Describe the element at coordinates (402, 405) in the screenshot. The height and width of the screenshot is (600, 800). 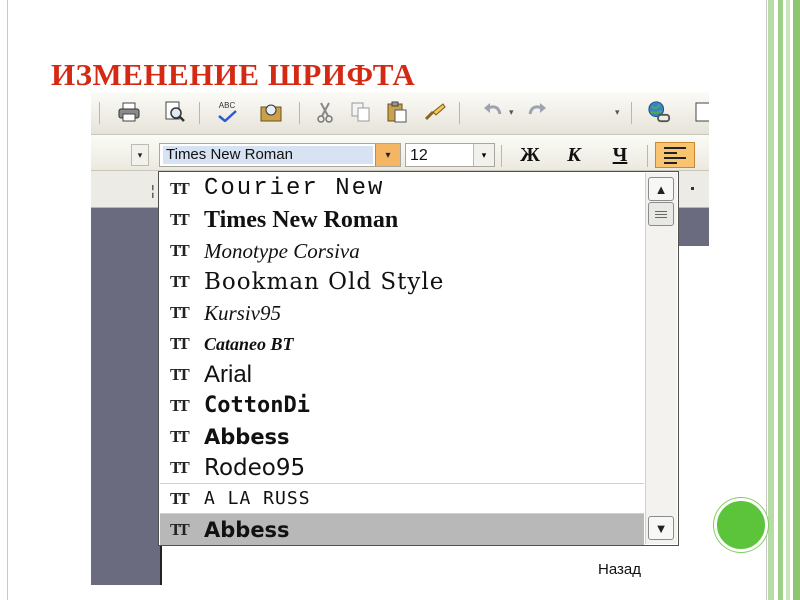
I see `font-list-item: TT CottonDi` at that location.